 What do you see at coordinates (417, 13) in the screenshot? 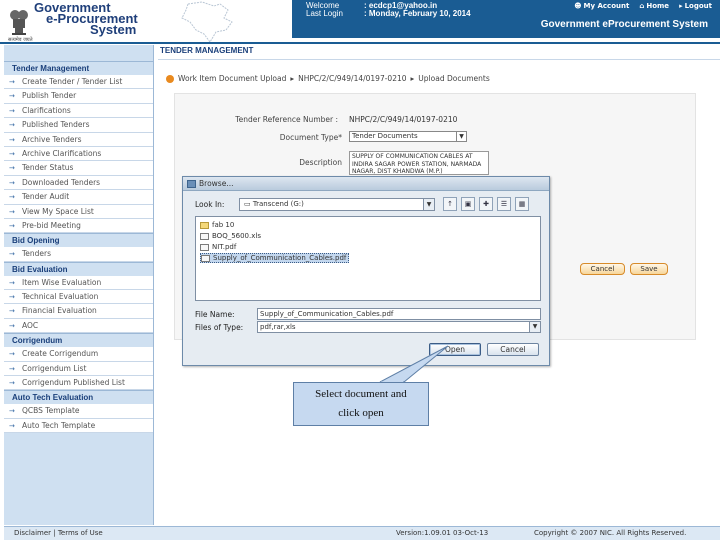
I see `lastlogin-value: : Monday, February 10, 2014` at bounding box center [417, 13].